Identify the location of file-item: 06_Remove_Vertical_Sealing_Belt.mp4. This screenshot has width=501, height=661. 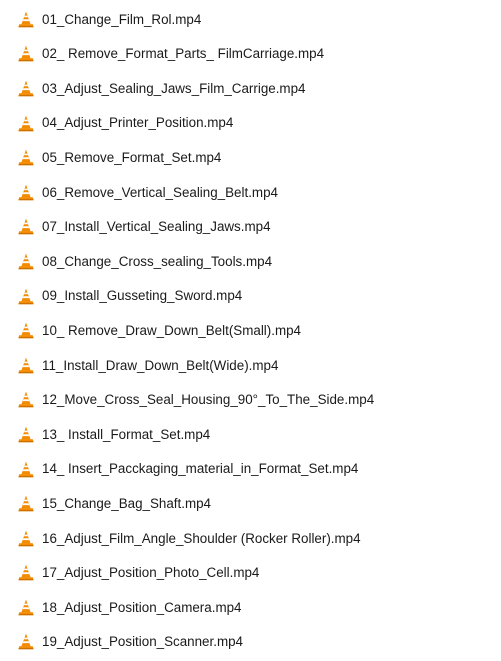
(250, 192).